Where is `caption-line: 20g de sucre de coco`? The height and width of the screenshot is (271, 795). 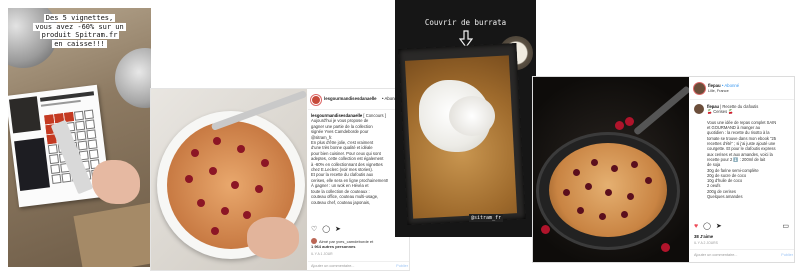
caption-line: 20g de sucre de coco is located at coordinates (727, 175).